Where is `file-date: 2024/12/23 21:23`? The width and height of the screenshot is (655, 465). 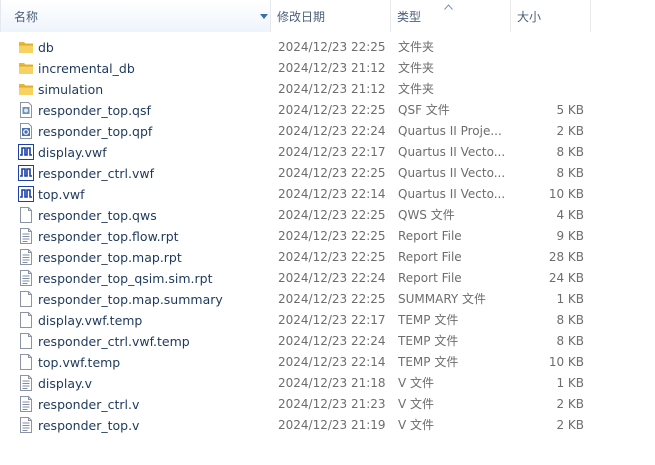 file-date: 2024/12/23 21:23 is located at coordinates (332, 404).